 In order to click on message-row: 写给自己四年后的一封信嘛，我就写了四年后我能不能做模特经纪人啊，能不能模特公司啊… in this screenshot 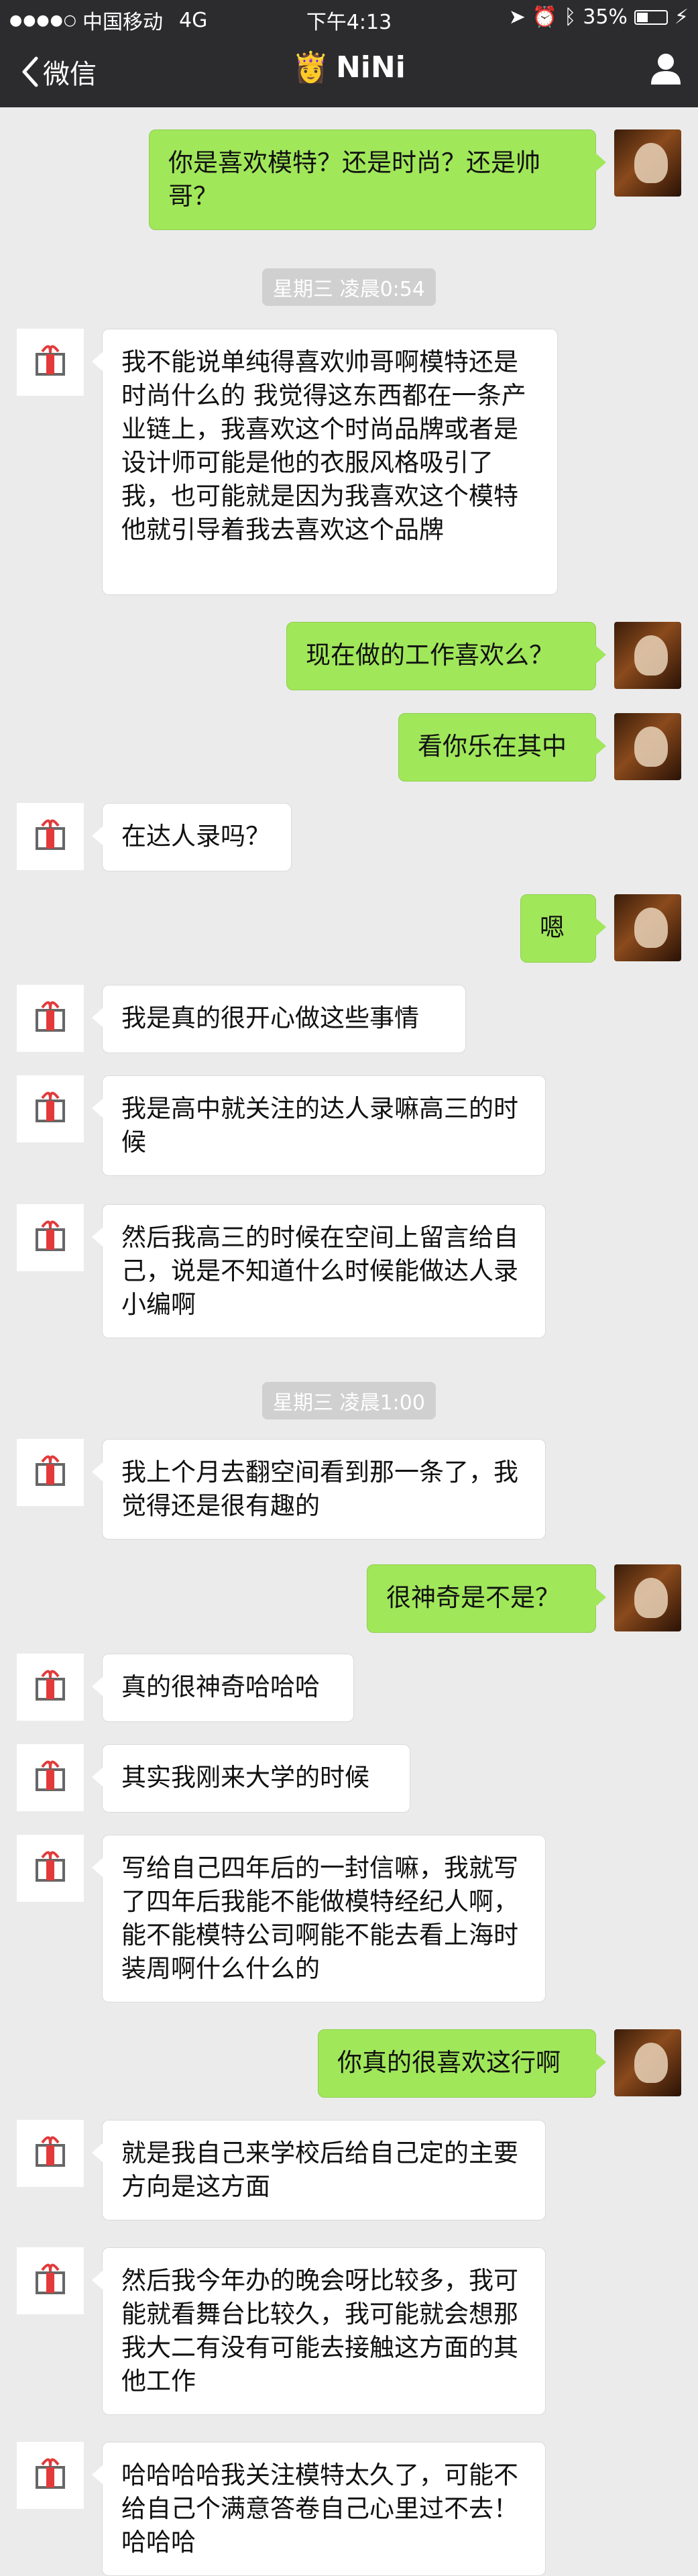, I will do `click(349, 1918)`.